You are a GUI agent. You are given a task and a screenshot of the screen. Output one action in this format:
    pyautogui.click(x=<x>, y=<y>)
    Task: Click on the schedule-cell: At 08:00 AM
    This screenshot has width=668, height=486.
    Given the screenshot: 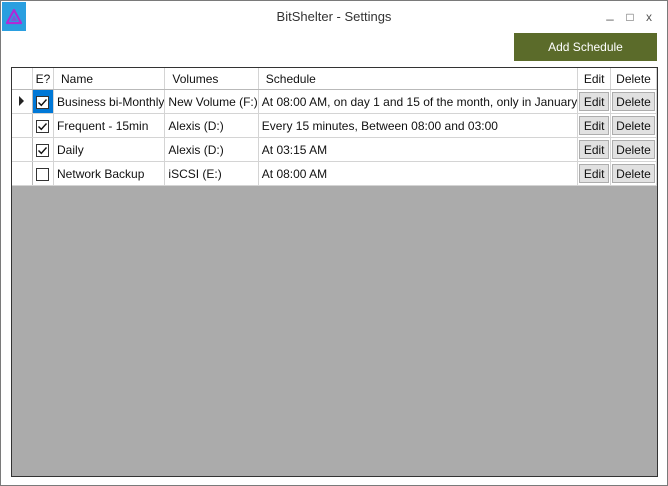 What is the action you would take?
    pyautogui.click(x=418, y=173)
    